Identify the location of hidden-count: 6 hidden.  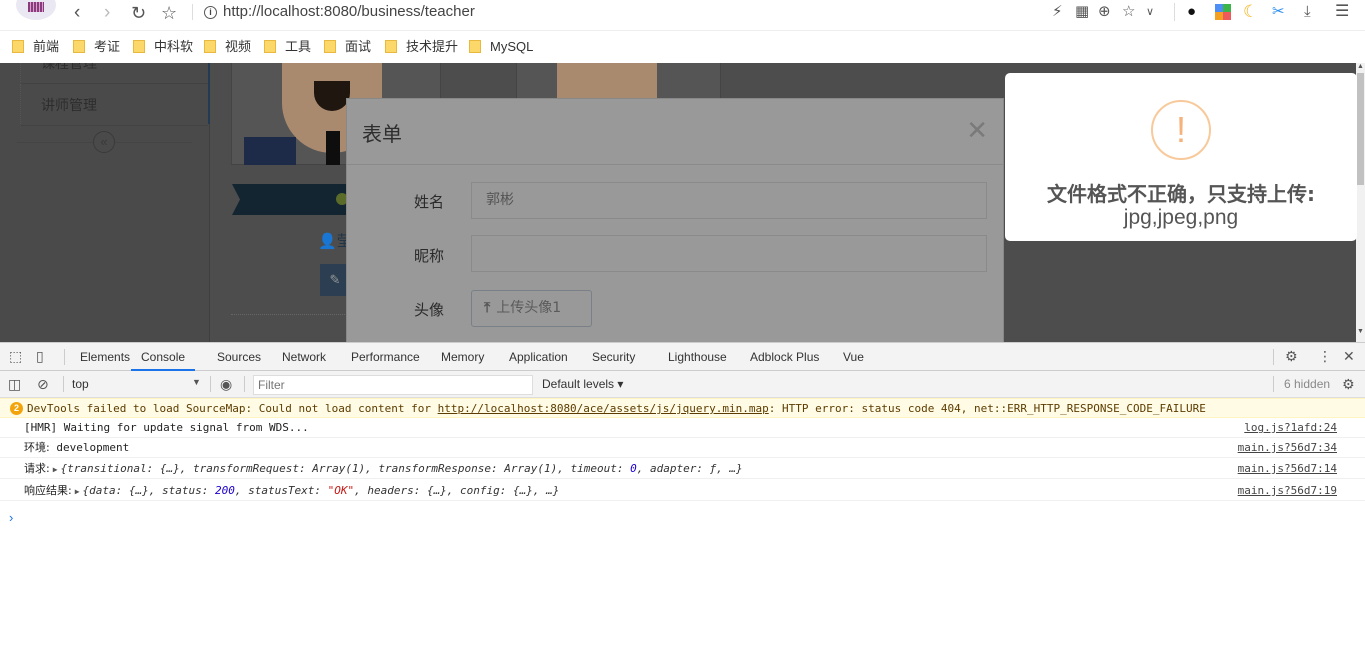
(1307, 384).